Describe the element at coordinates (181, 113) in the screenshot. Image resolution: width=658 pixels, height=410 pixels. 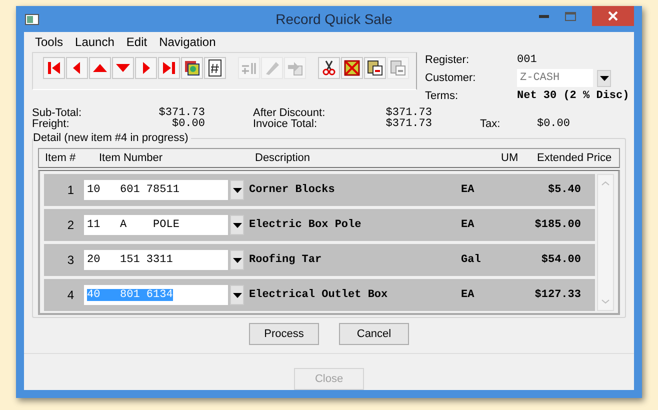
I see `subtotal-value: $371.73` at that location.